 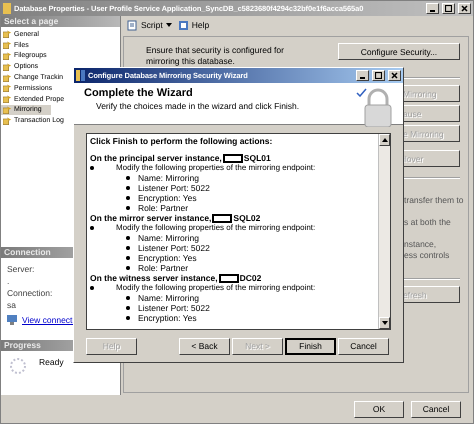 I want to click on progress-status: Ready, so click(x=51, y=363).